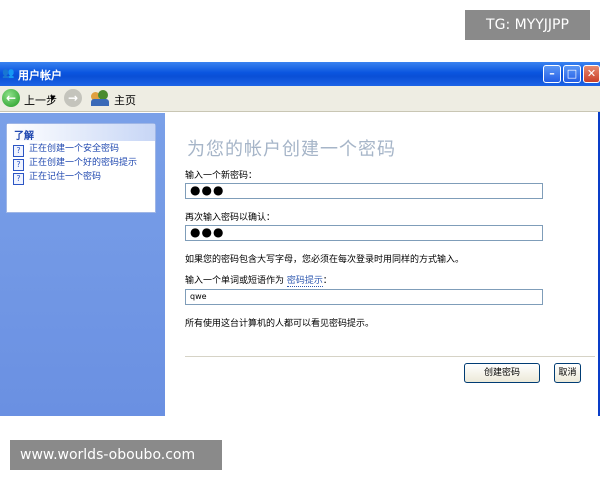  What do you see at coordinates (81, 178) in the screenshot?
I see `sidebar-item-remember-password: ? 正在记住一个密码` at bounding box center [81, 178].